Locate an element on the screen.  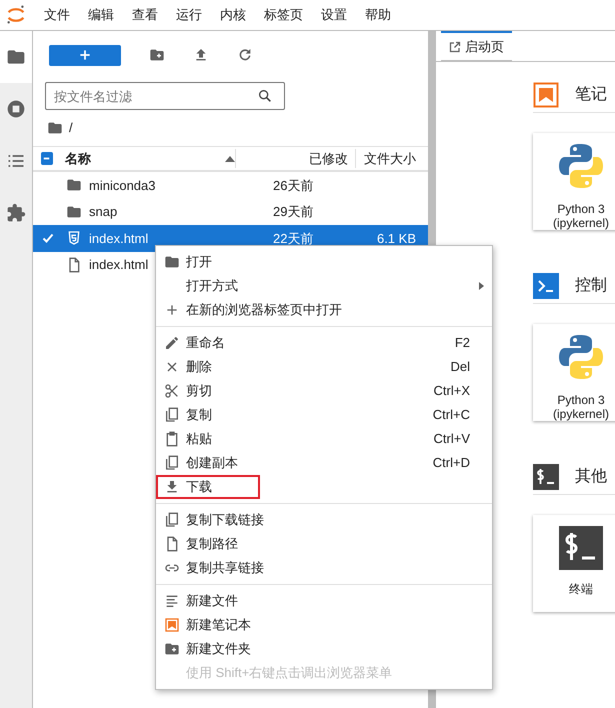
shortcut-text: Del is located at coordinates (460, 367).